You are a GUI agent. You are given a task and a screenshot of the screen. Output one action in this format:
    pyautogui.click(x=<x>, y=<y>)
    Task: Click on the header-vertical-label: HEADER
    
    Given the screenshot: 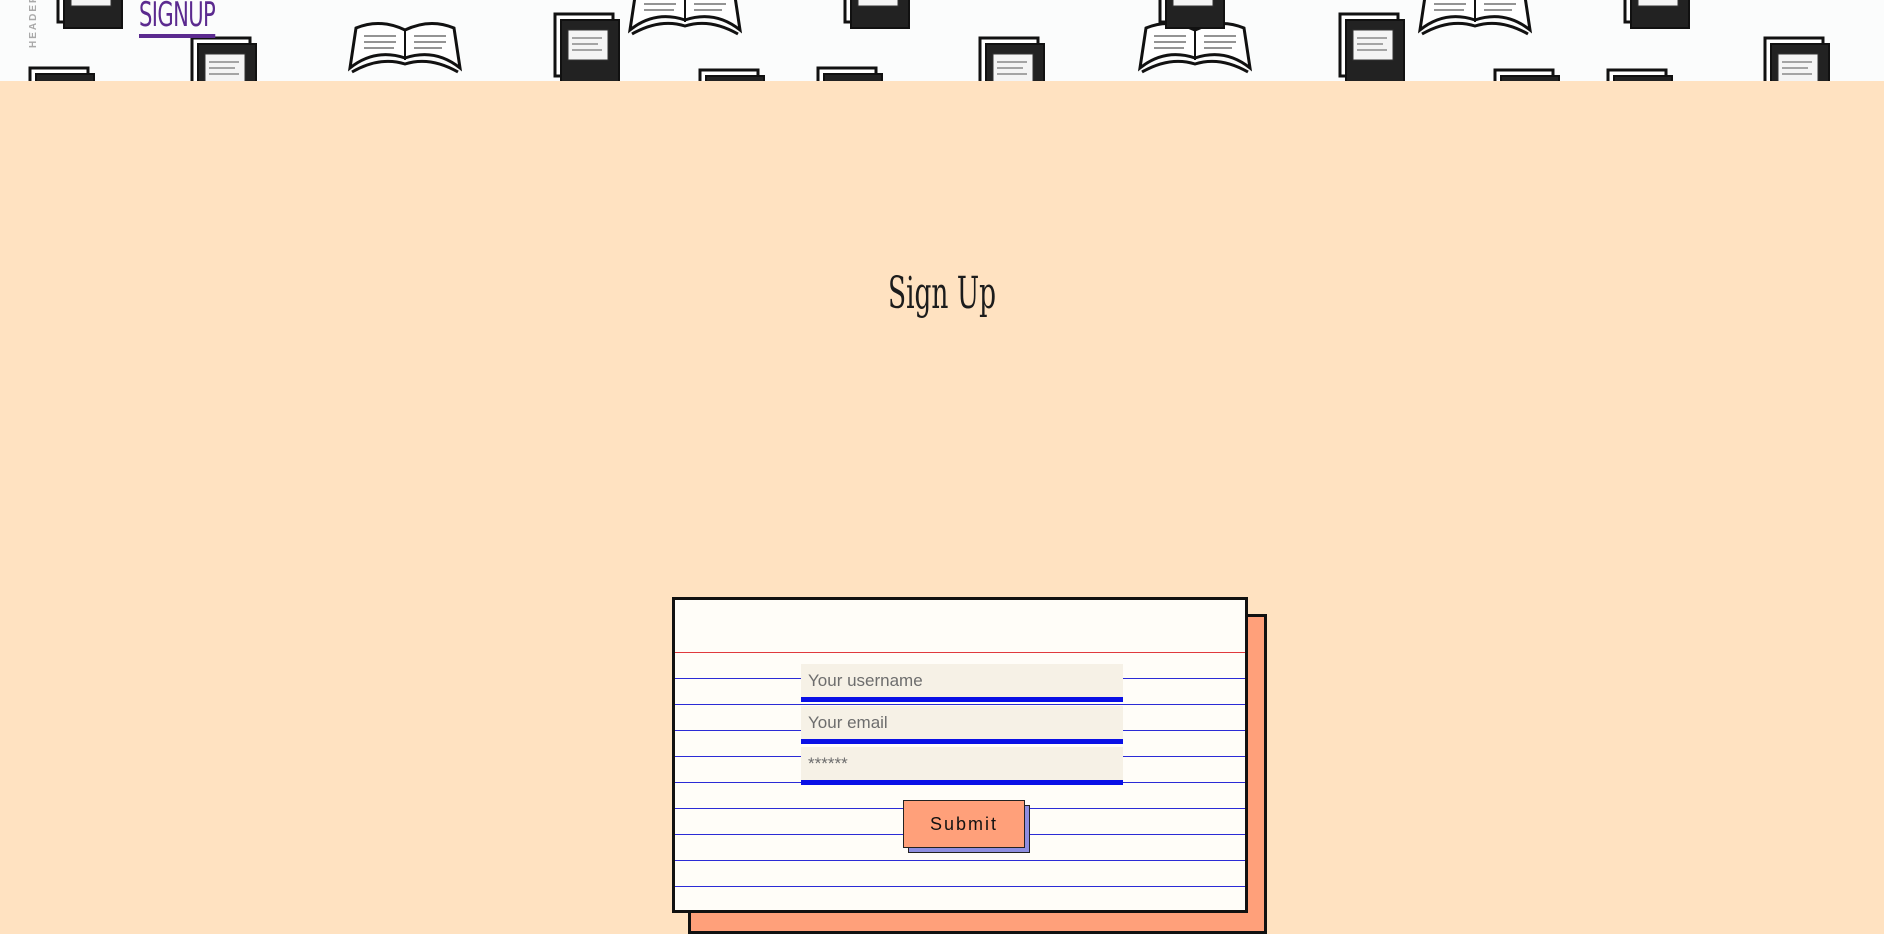 What is the action you would take?
    pyautogui.click(x=33, y=24)
    